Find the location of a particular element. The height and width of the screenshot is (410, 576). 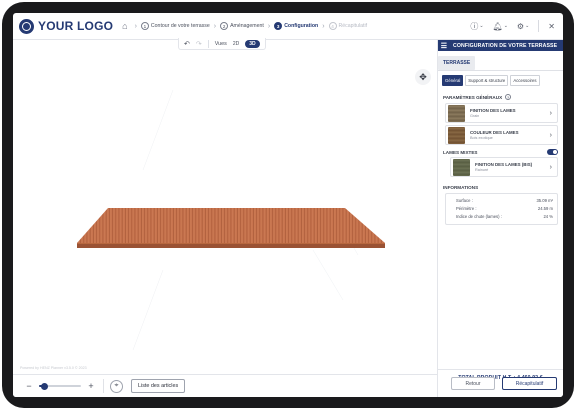

zoom-out-button: − is located at coordinates (29, 386).